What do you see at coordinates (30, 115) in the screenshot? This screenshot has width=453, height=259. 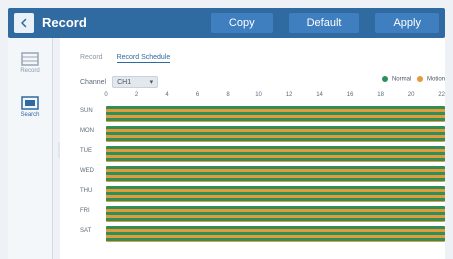 I see `sidebar-item-label: Search` at bounding box center [30, 115].